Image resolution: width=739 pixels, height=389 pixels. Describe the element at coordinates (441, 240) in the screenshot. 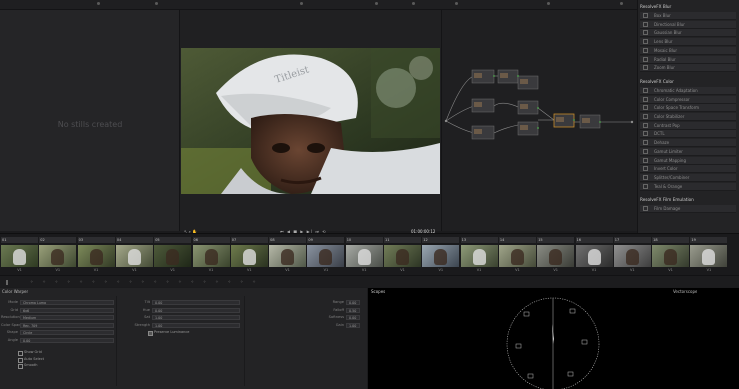

I see `clip-header: 12` at that location.